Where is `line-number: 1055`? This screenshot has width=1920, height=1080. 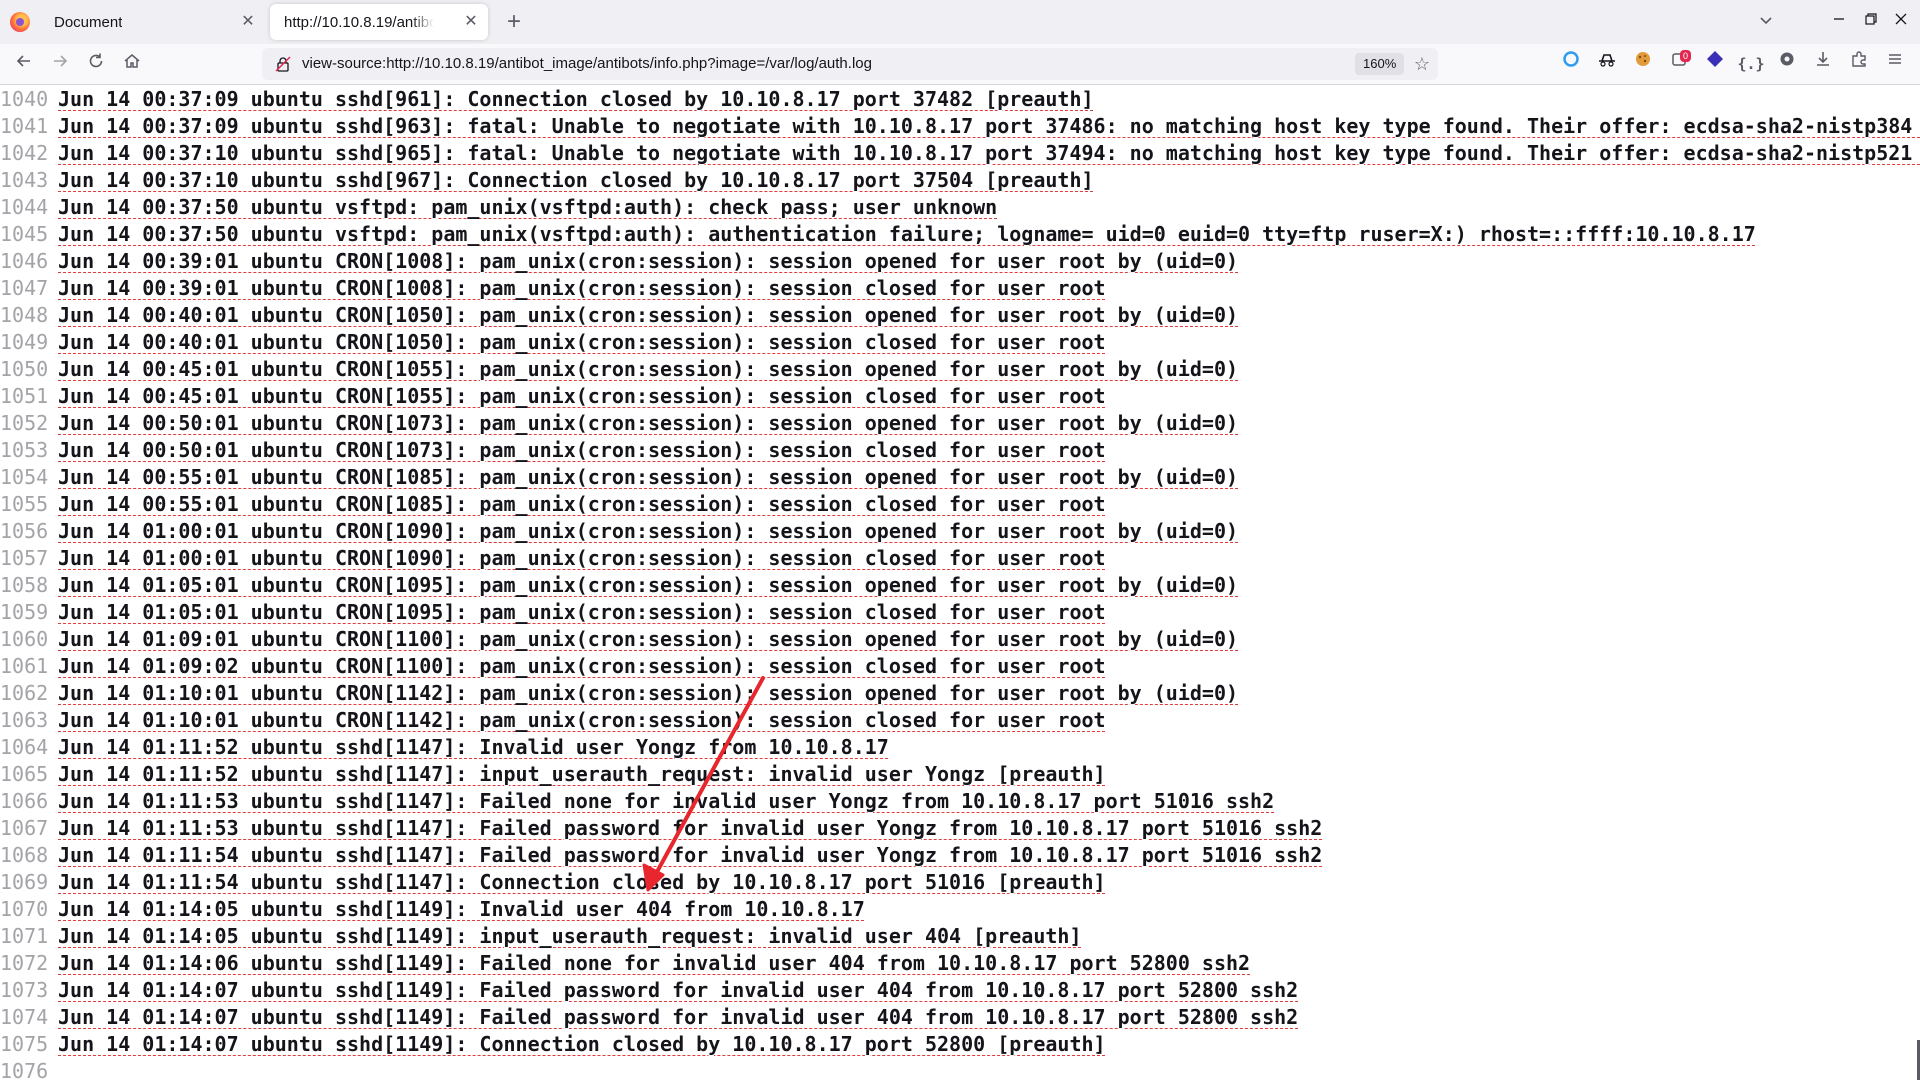
line-number: 1055 is located at coordinates (24, 504).